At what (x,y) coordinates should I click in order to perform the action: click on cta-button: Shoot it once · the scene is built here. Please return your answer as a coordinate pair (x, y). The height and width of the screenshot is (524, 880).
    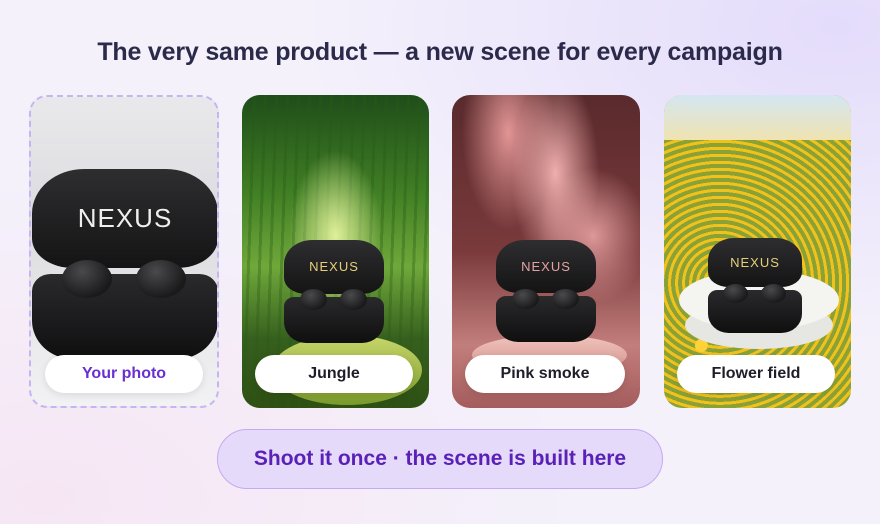
    Looking at the image, I should click on (440, 459).